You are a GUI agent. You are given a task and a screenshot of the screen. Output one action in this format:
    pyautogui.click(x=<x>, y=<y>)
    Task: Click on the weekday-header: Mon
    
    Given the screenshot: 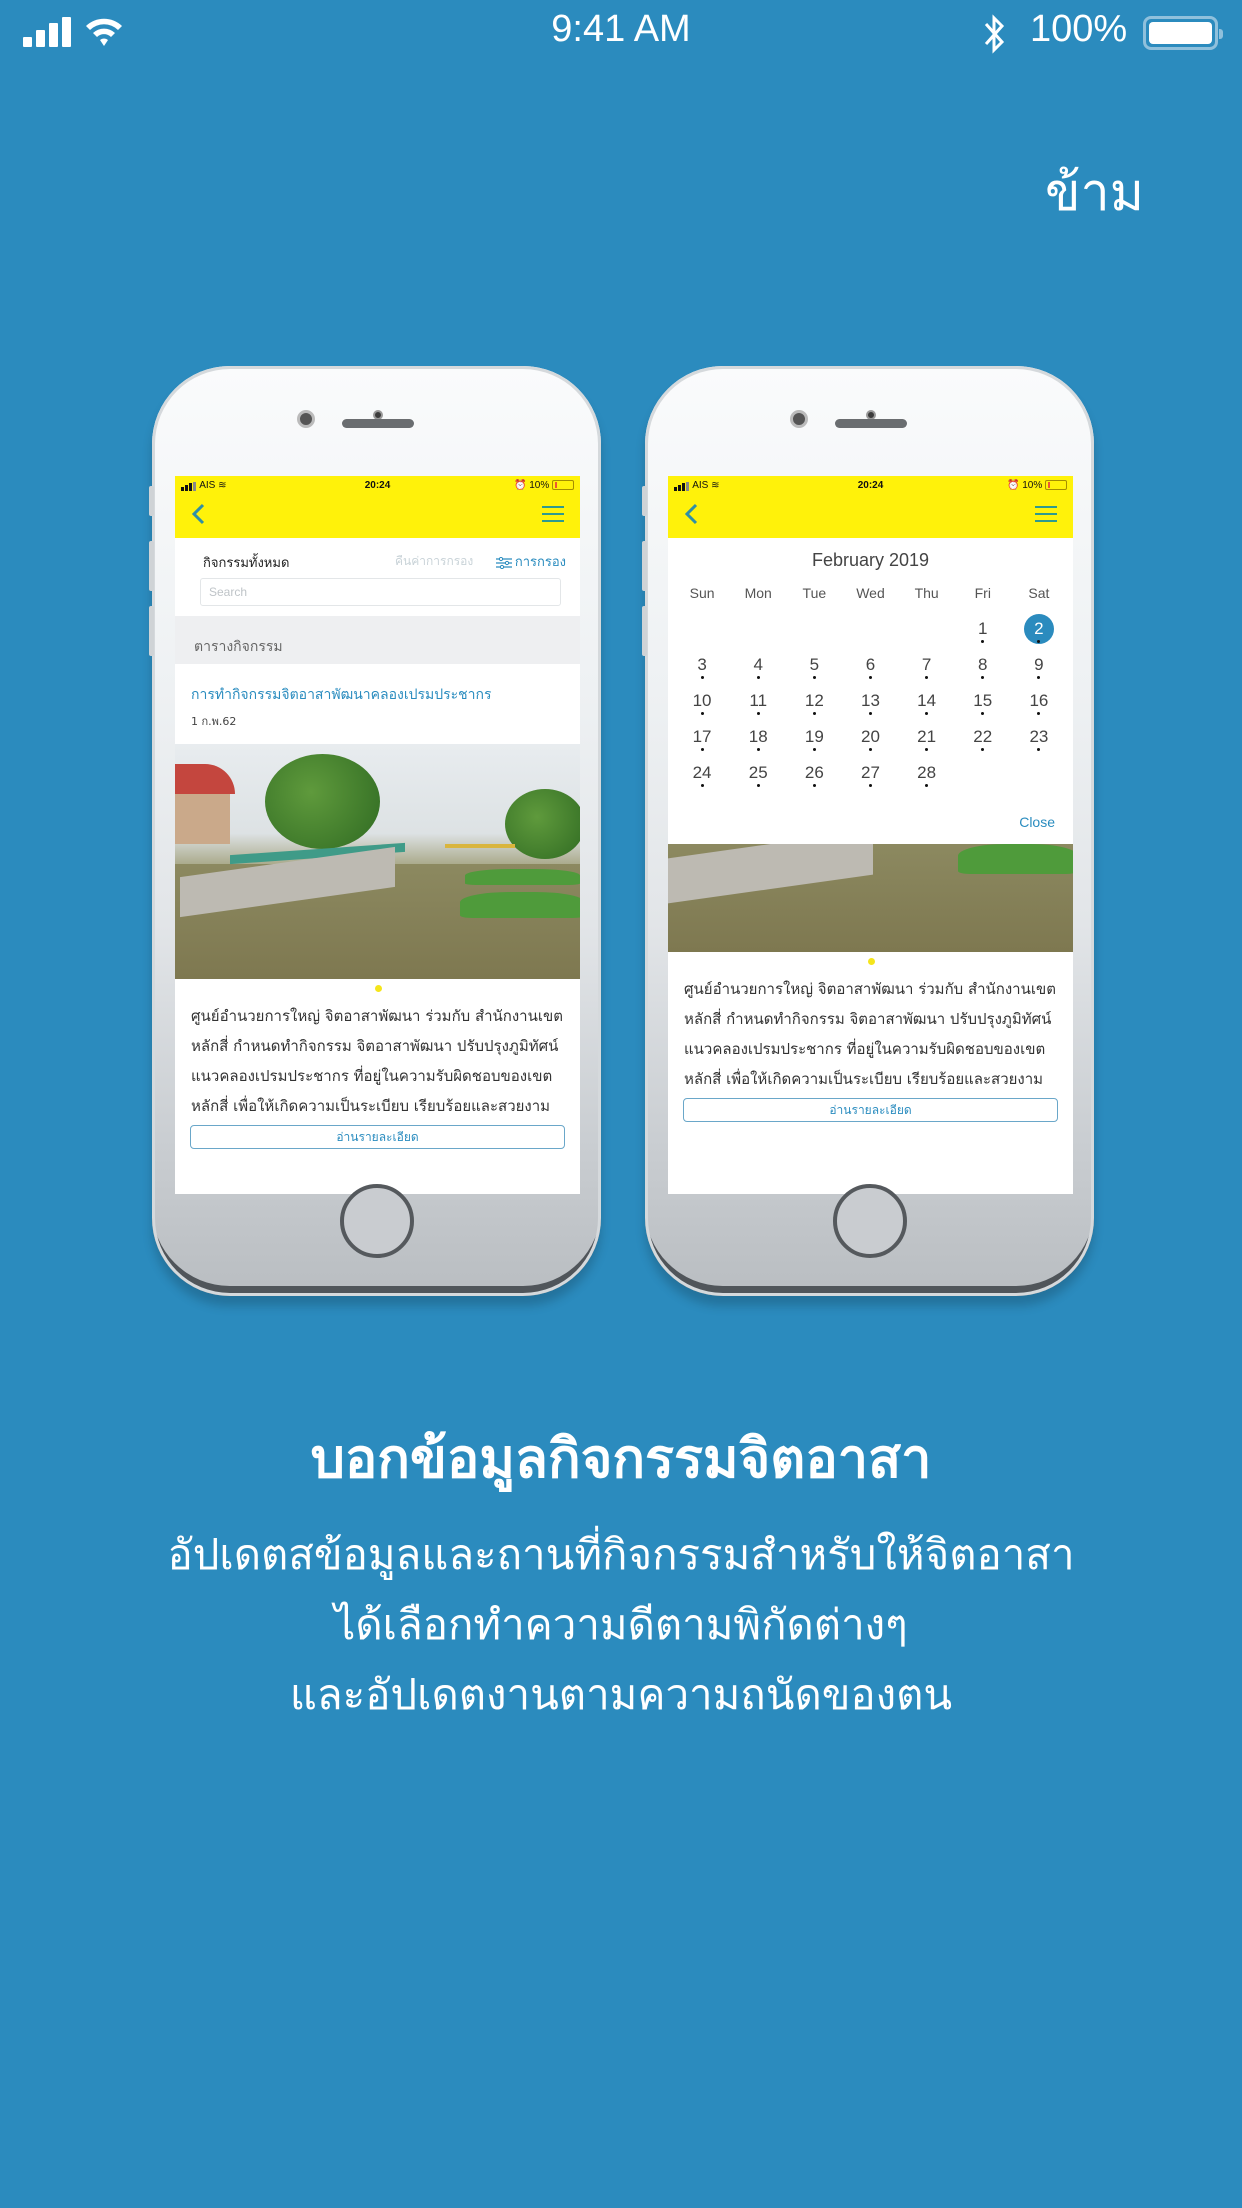 What is the action you would take?
    pyautogui.click(x=758, y=593)
    